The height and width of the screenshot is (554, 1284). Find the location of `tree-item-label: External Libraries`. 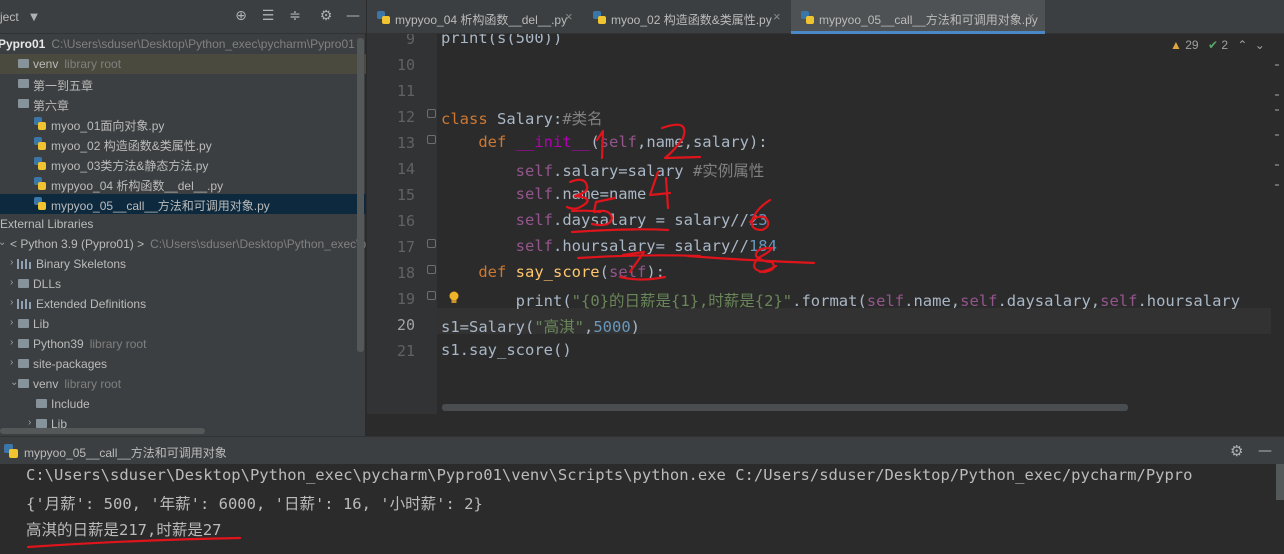

tree-item-label: External Libraries is located at coordinates (46, 224).